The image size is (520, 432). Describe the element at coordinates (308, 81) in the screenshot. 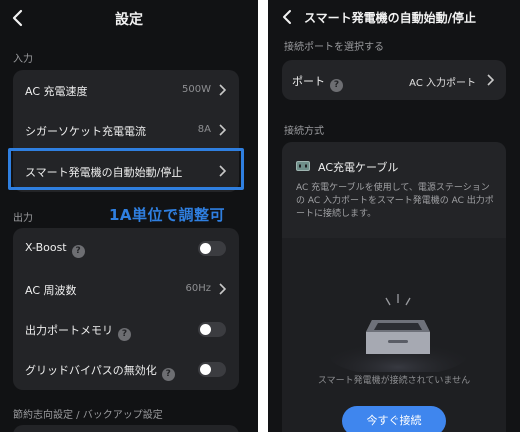

I see `port-label: ポート` at that location.